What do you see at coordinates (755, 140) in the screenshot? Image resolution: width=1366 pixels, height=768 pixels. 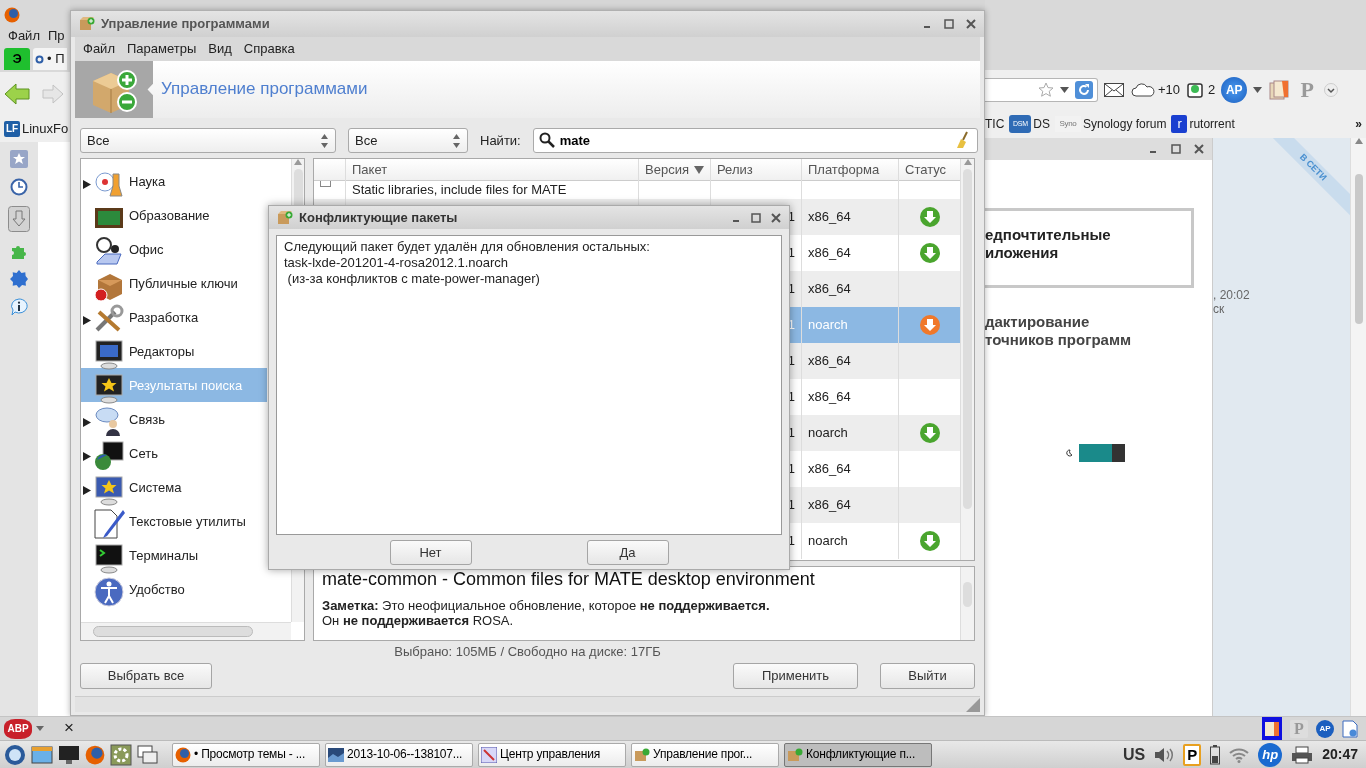 I see `search-field: mate` at bounding box center [755, 140].